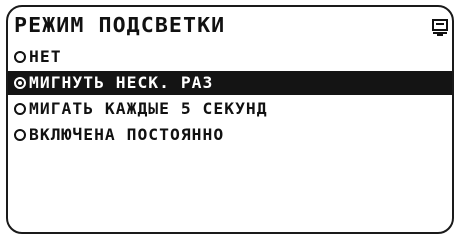 Image resolution: width=464 pixels, height=244 pixels. I want to click on menu-item-blink-several-times: МИГНУТЬ НЕСК. РАЗ, so click(230, 83).